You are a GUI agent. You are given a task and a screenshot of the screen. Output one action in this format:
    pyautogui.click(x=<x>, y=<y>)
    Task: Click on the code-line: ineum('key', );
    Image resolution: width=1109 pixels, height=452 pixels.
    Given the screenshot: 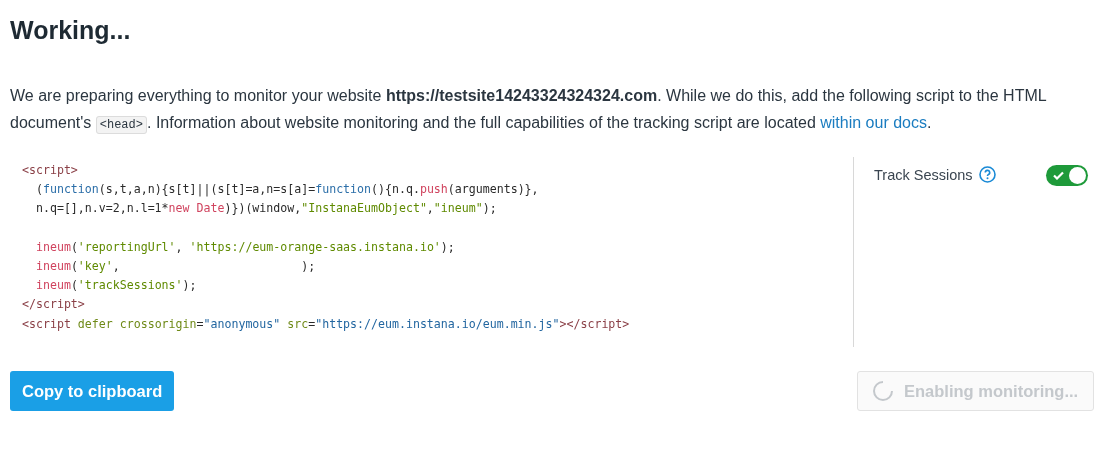 What is the action you would take?
    pyautogui.click(x=175, y=266)
    